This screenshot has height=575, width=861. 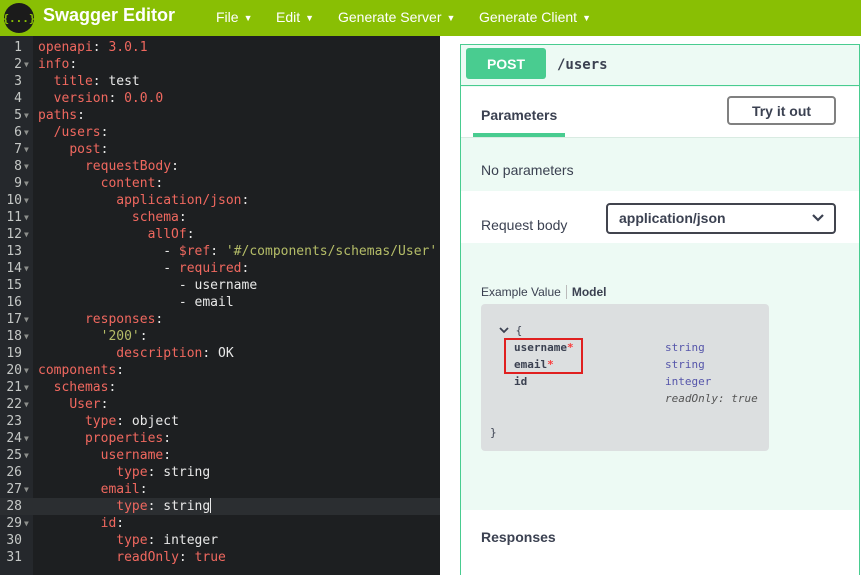 What do you see at coordinates (220, 319) in the screenshot?
I see `code-line: 17 ▼ responses:` at bounding box center [220, 319].